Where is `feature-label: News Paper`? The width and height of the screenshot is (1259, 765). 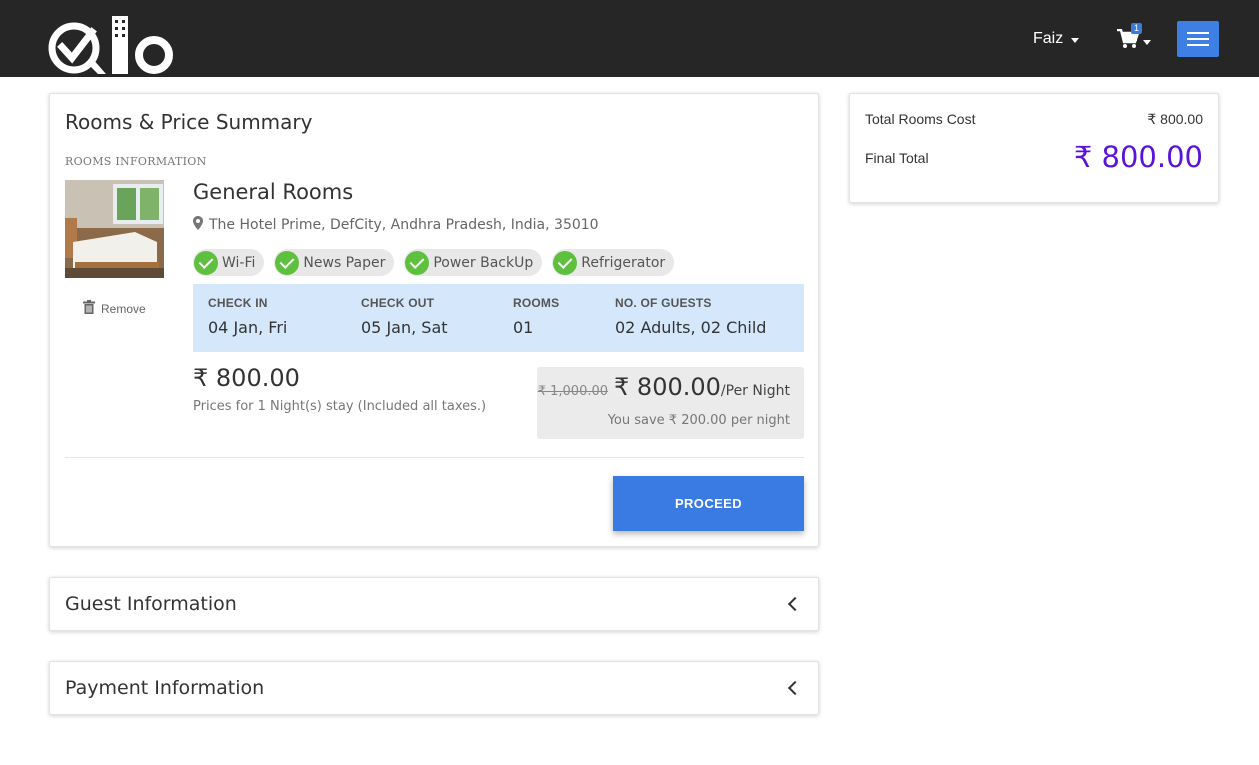 feature-label: News Paper is located at coordinates (344, 262).